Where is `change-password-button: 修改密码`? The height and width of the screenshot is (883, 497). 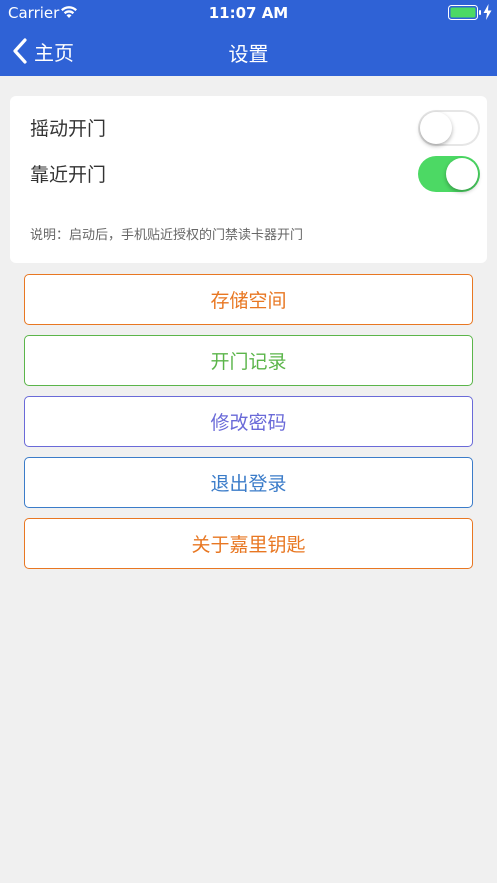
change-password-button: 修改密码 is located at coordinates (248, 421).